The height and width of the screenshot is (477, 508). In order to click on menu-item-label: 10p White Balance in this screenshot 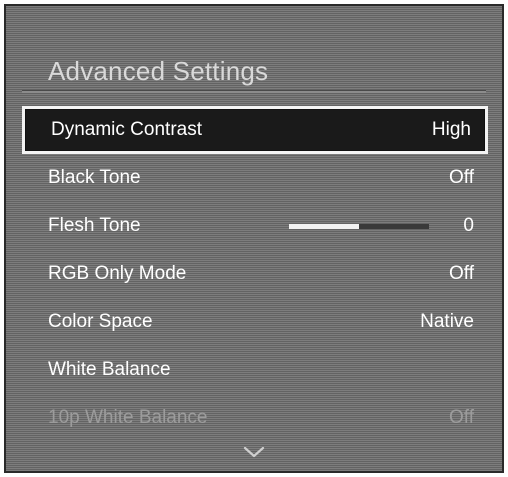, I will do `click(128, 417)`.